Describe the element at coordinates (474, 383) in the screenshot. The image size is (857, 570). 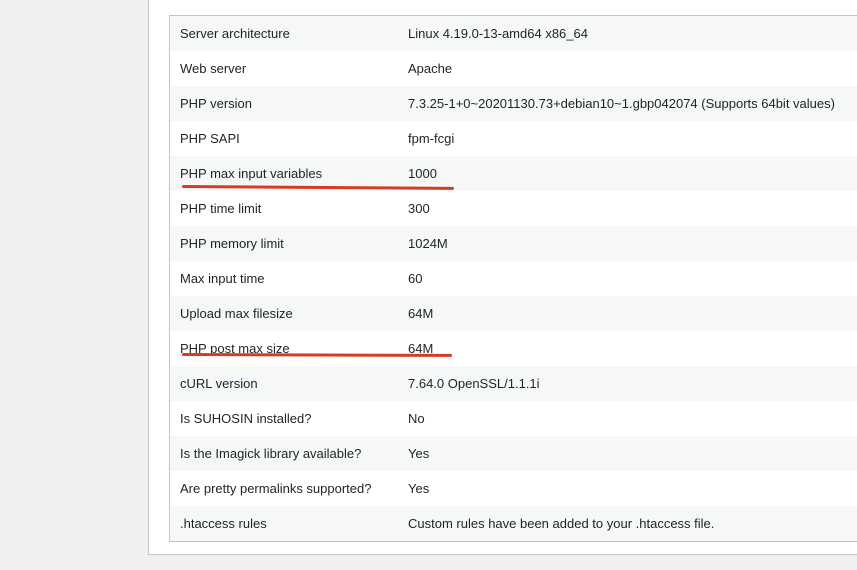
I see `row-value: 7.64.0 OpenSSL/1.1.1i` at that location.